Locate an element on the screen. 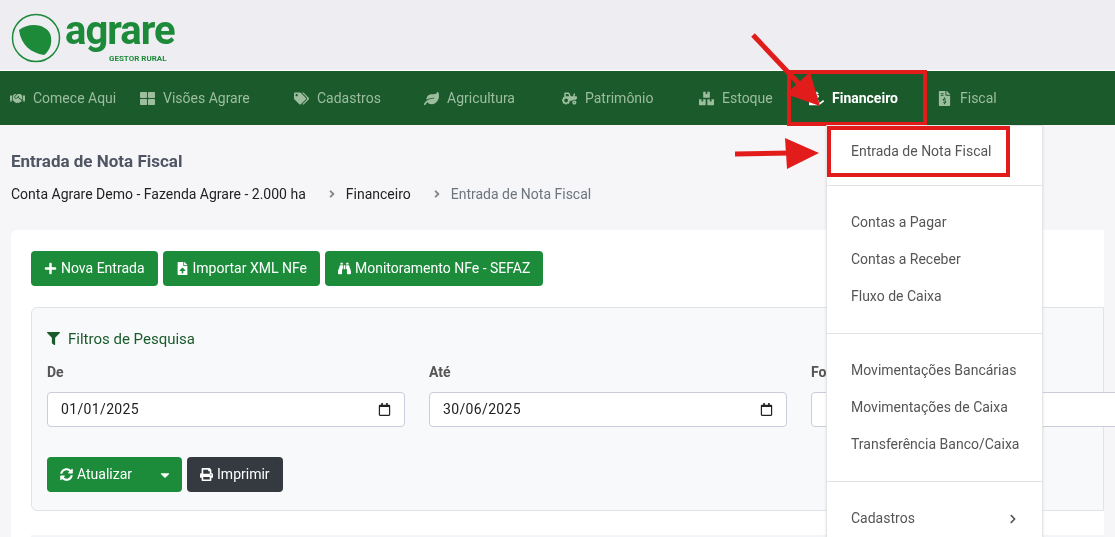  nav-item: Visões Agrare is located at coordinates (195, 98).